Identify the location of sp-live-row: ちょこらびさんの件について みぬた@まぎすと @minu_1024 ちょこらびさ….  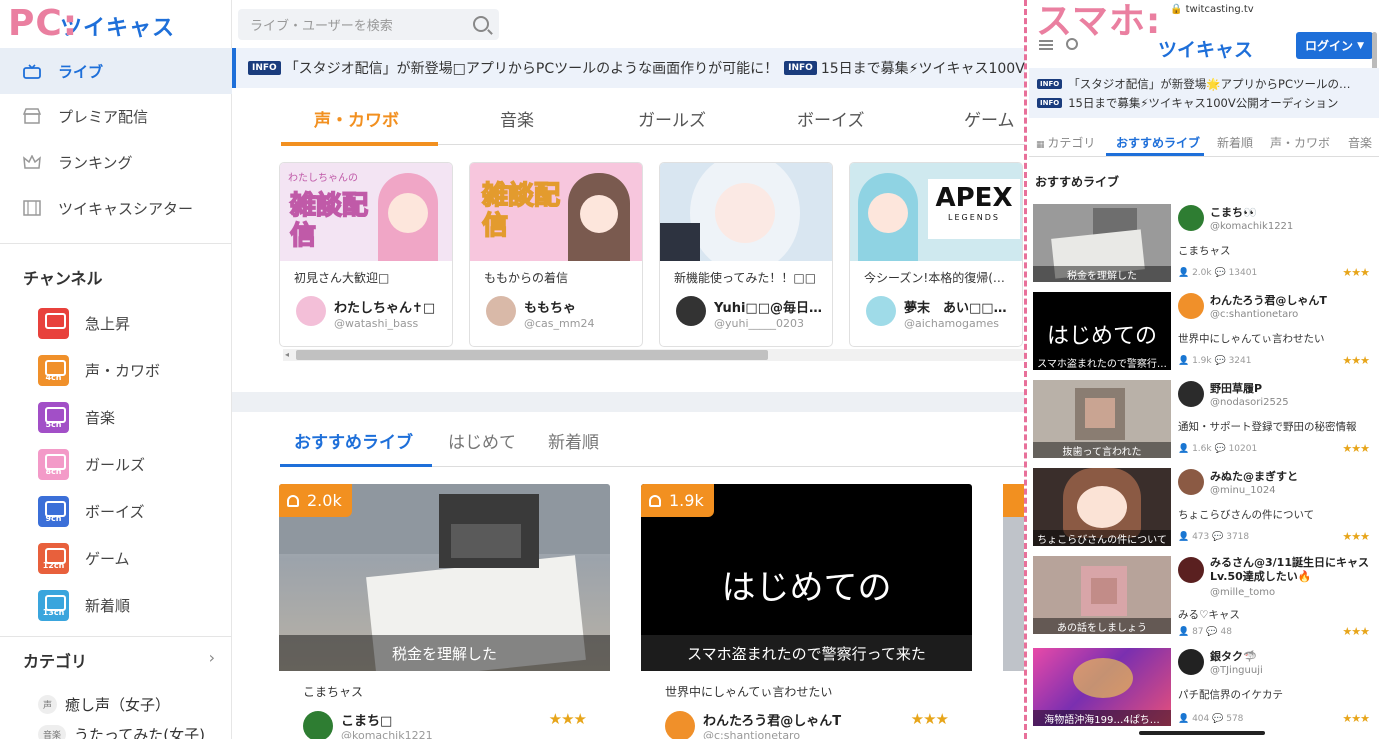
(1203, 507).